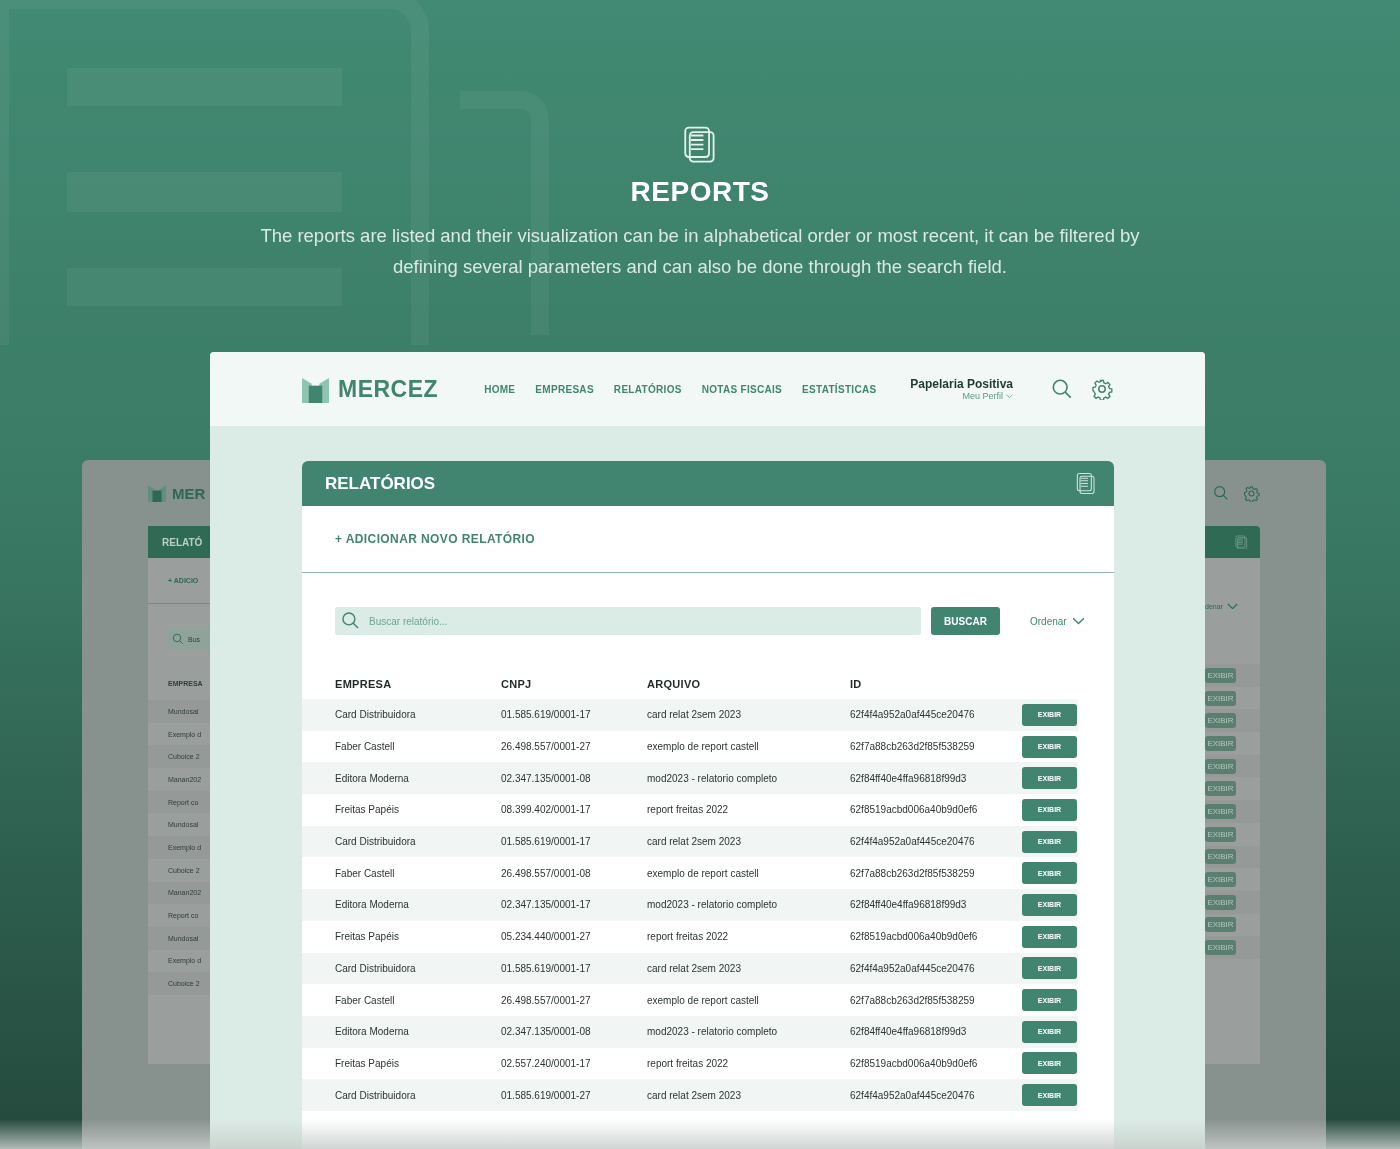 Image resolution: width=1400 pixels, height=1149 pixels. I want to click on report-icon, so click(700, 145).